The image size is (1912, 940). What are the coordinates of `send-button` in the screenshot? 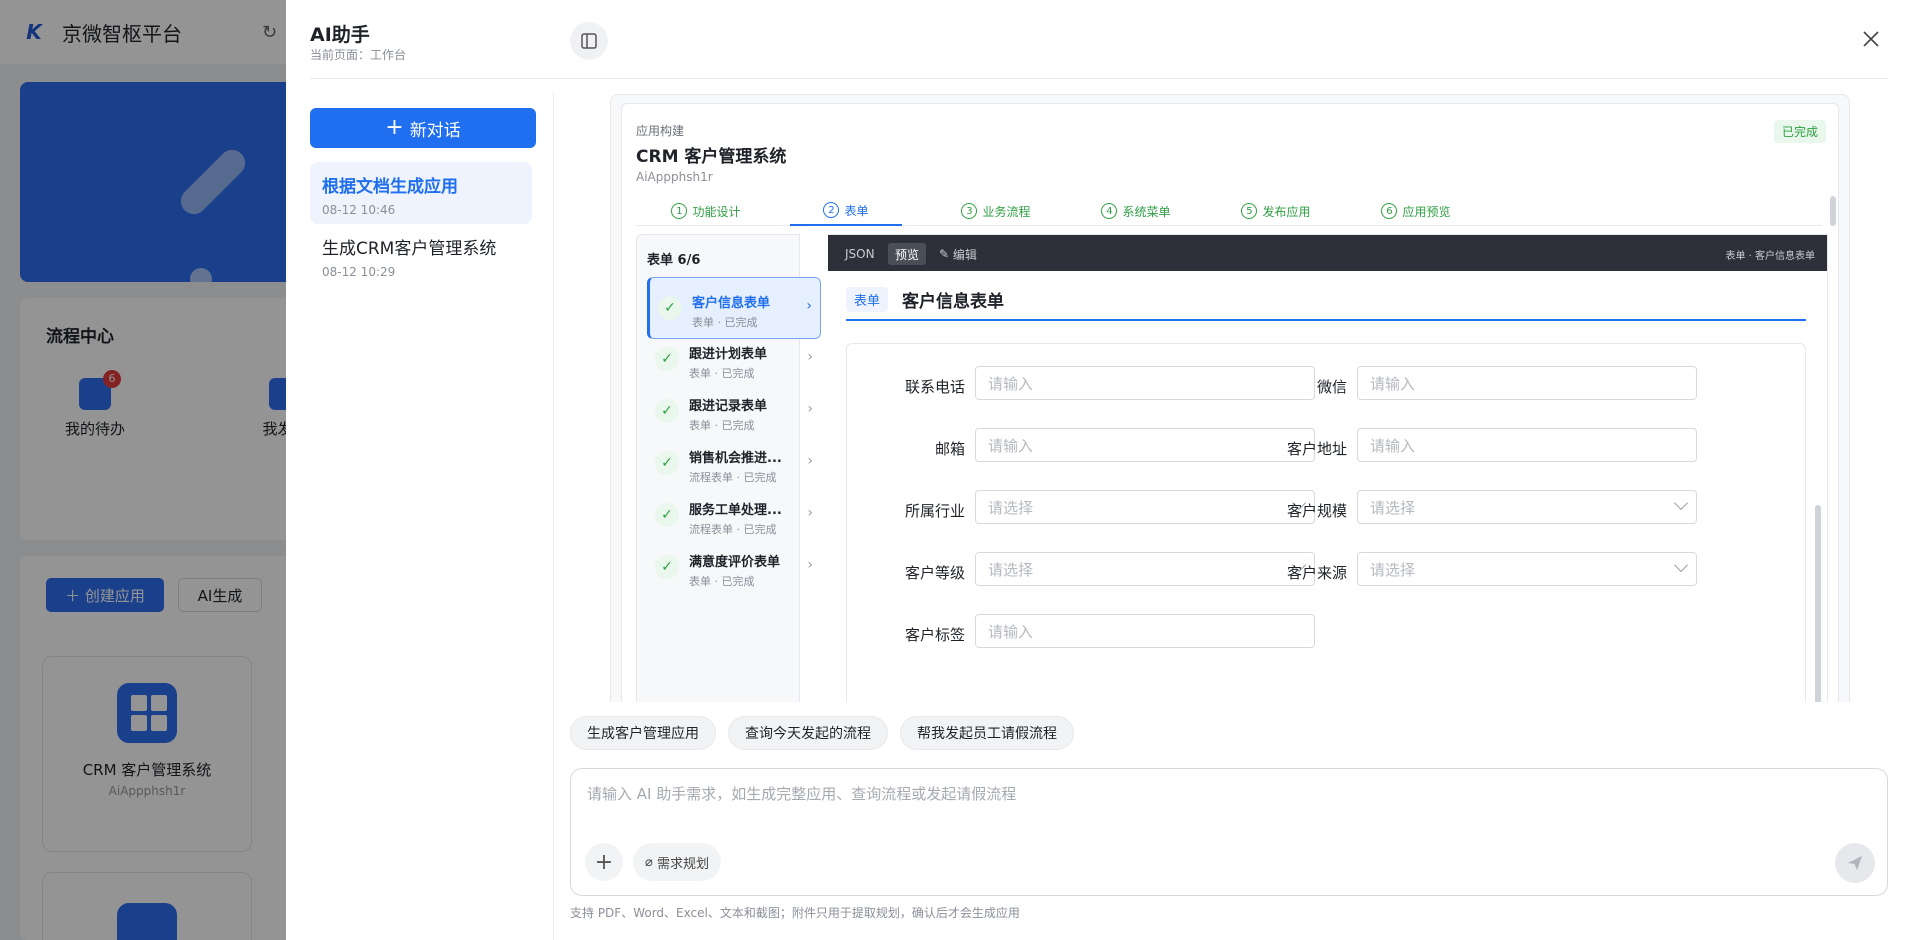 It's located at (1855, 863).